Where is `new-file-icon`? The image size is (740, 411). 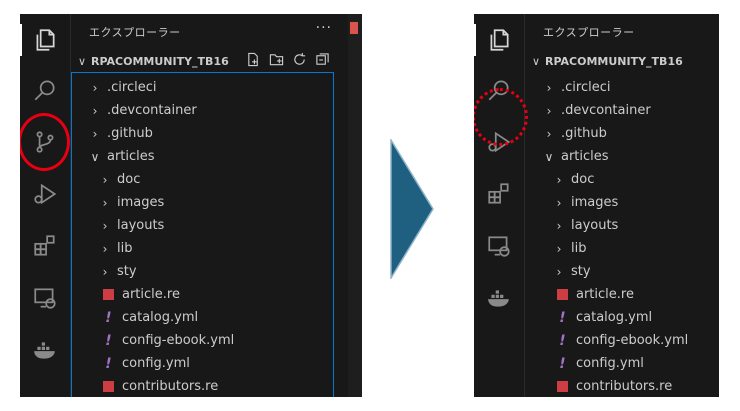
new-file-icon is located at coordinates (253, 59).